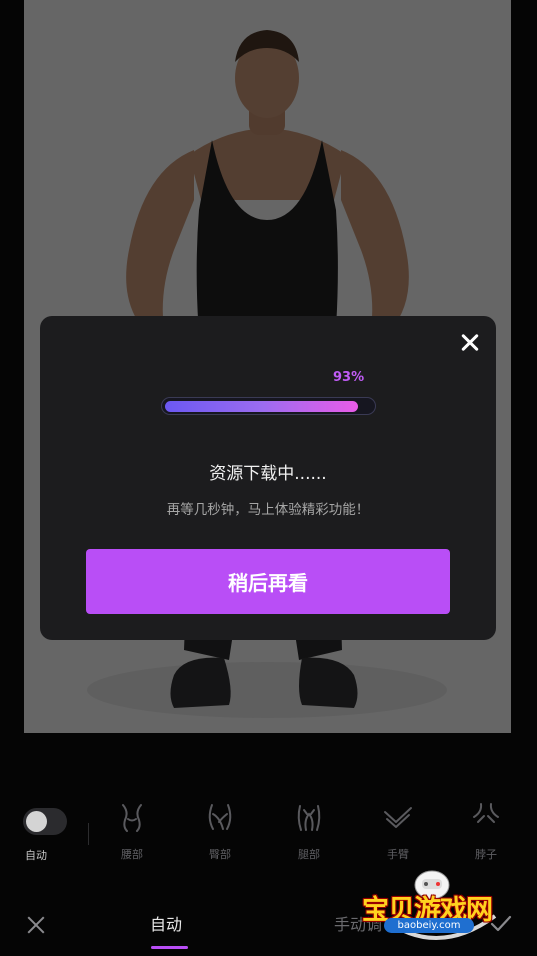 Image resolution: width=537 pixels, height=956 pixels. I want to click on progress-bar, so click(268, 406).